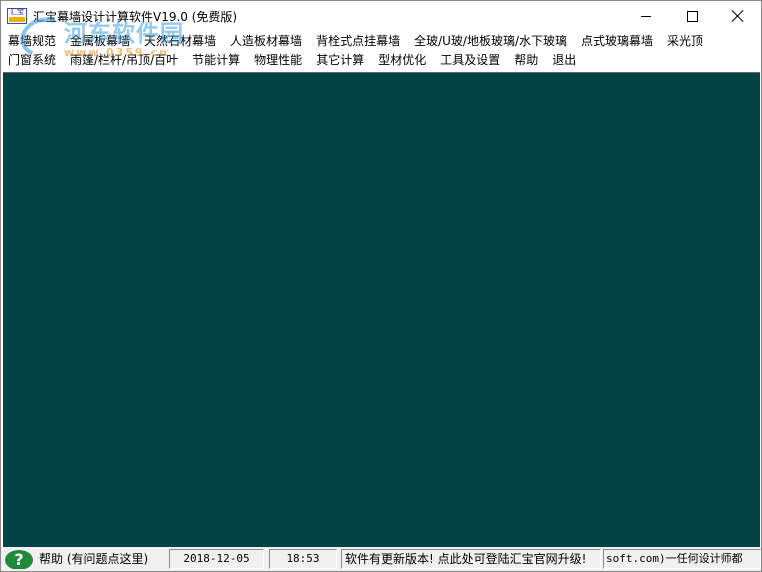 This screenshot has width=762, height=572. What do you see at coordinates (216, 559) in the screenshot?
I see `status-date: 2018-12-05` at bounding box center [216, 559].